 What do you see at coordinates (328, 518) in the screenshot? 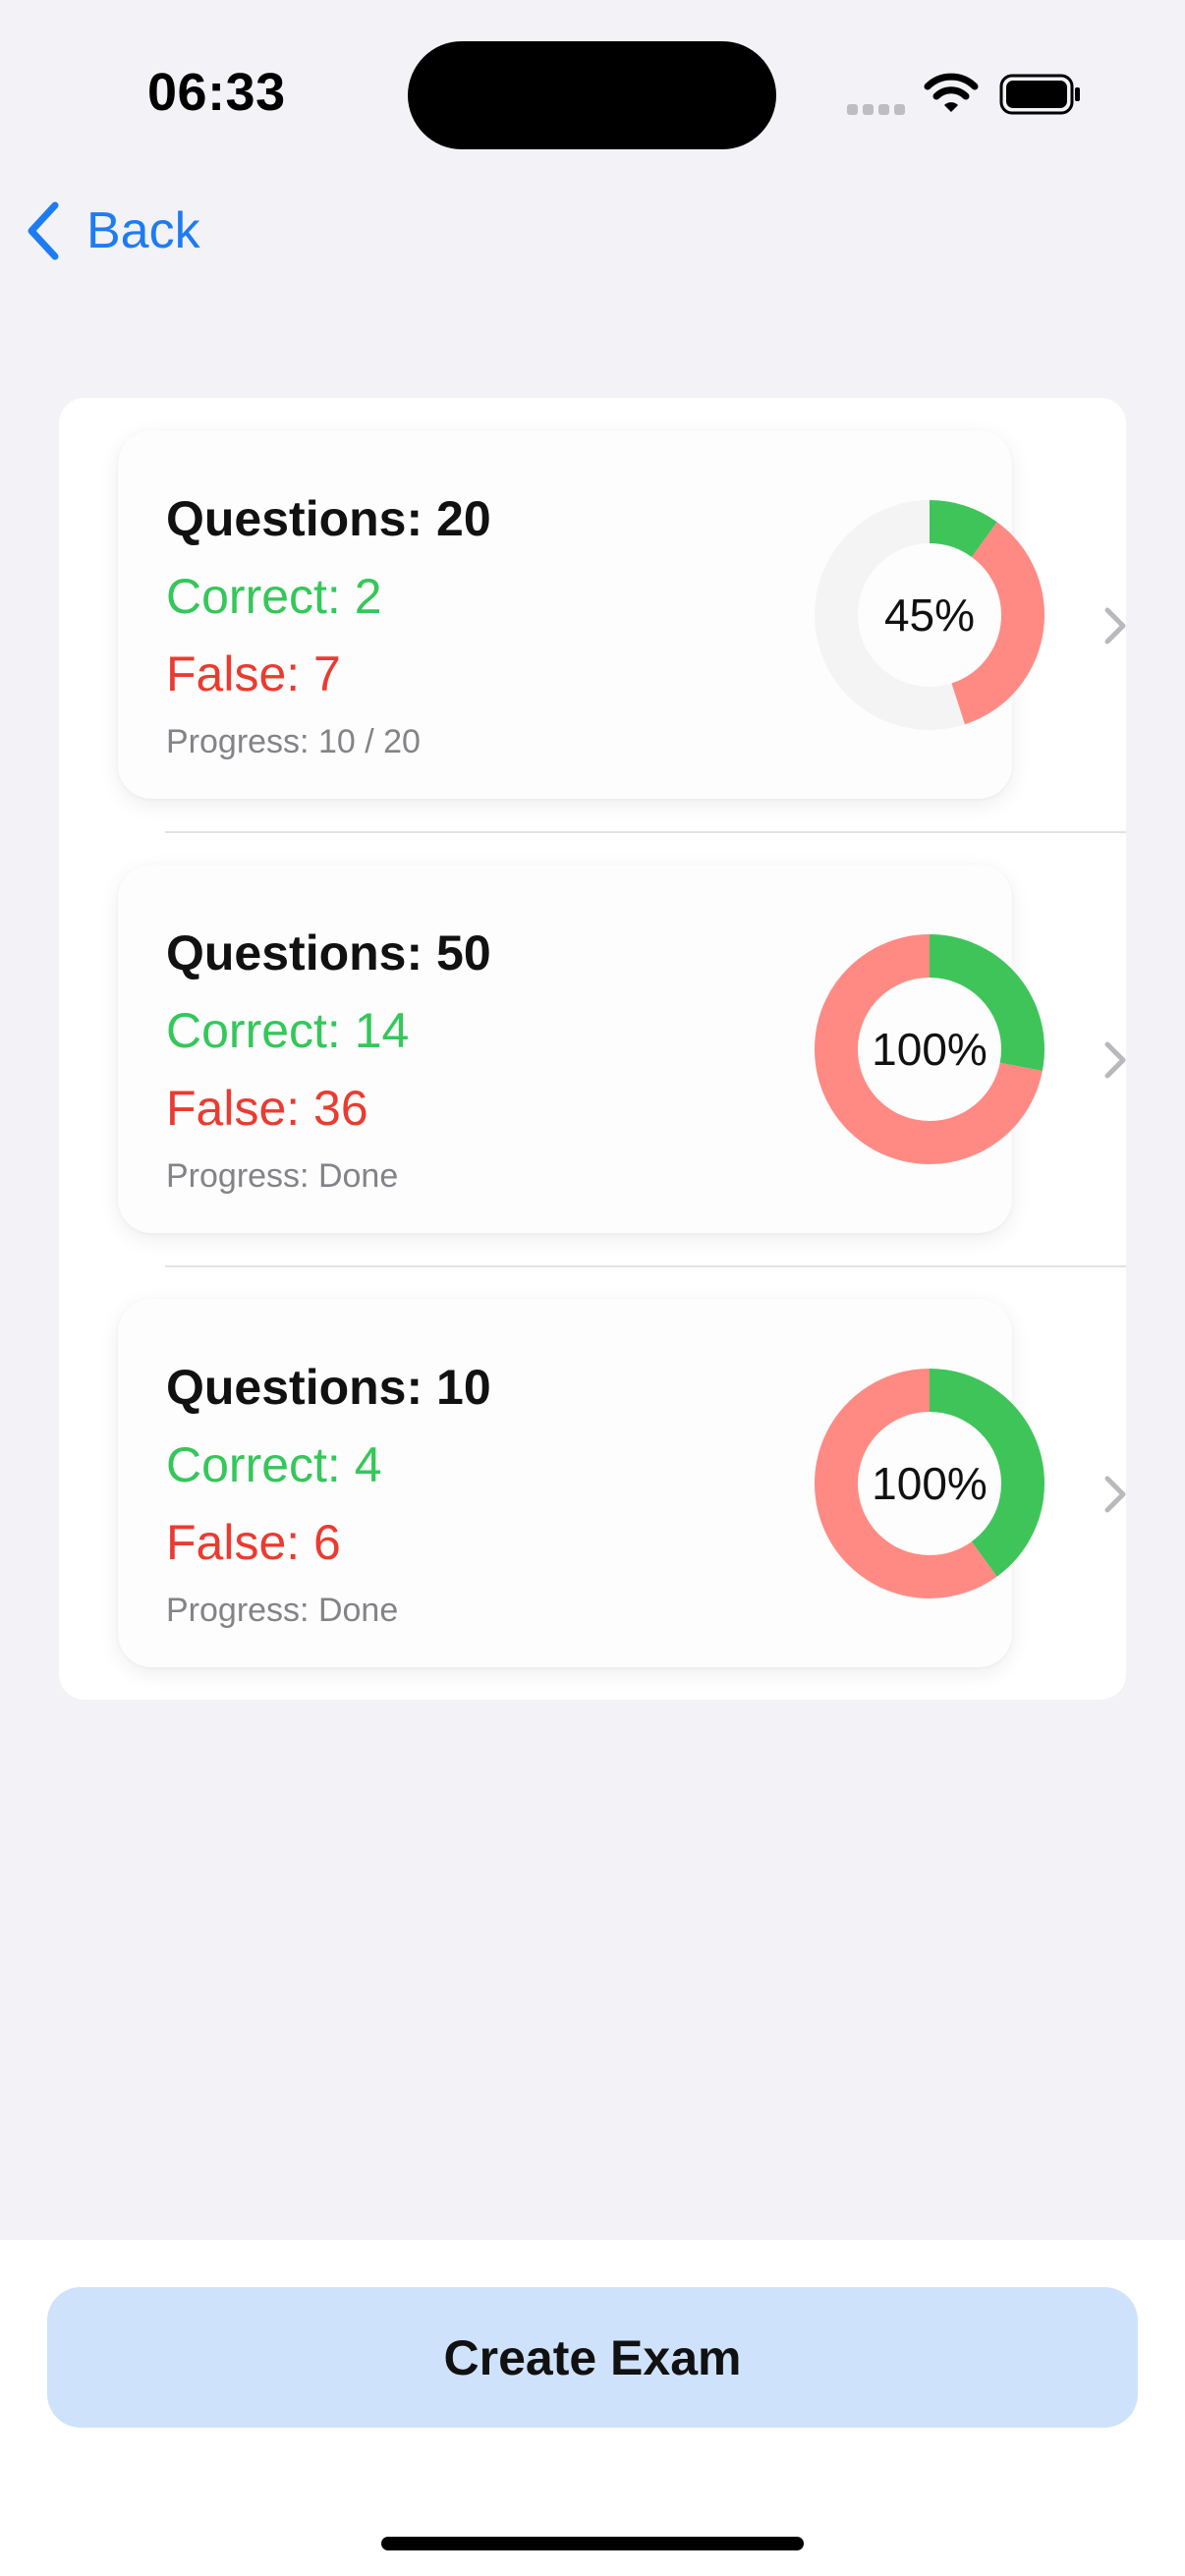
I see `questions-count: Questions: 20` at bounding box center [328, 518].